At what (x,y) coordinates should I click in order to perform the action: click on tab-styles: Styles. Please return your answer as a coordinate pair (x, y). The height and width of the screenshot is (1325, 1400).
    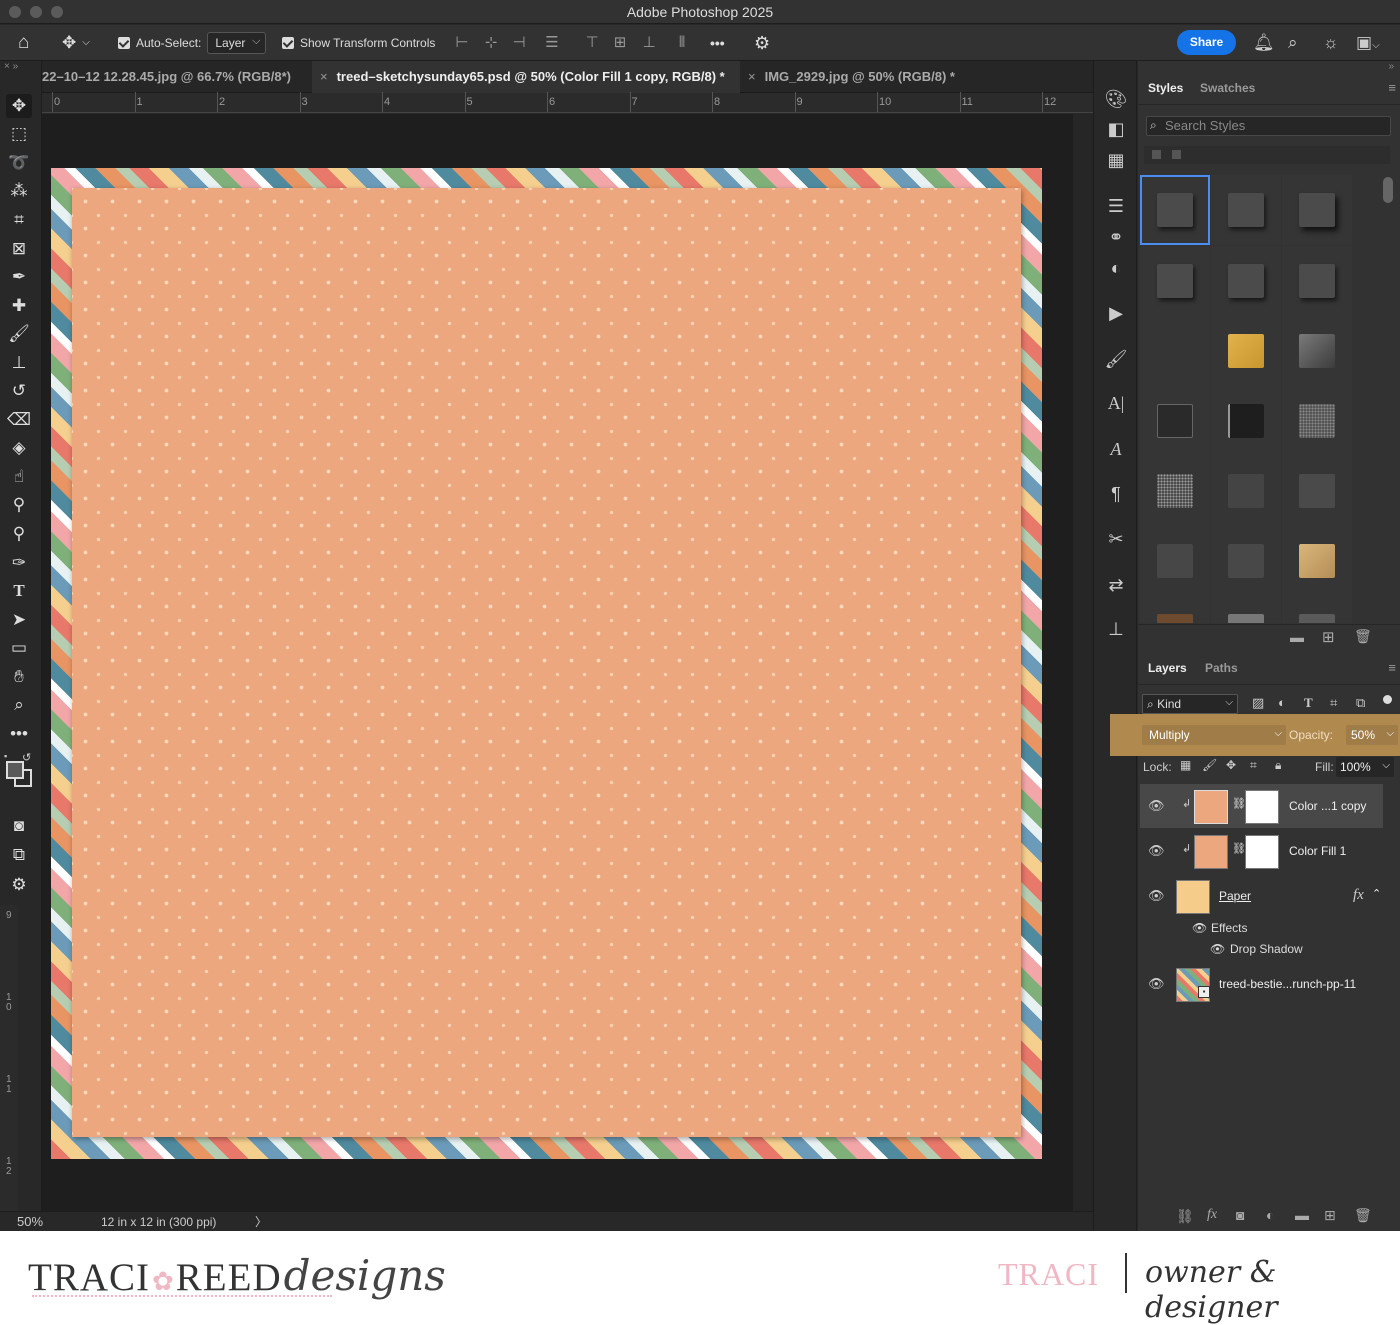
    Looking at the image, I should click on (1165, 88).